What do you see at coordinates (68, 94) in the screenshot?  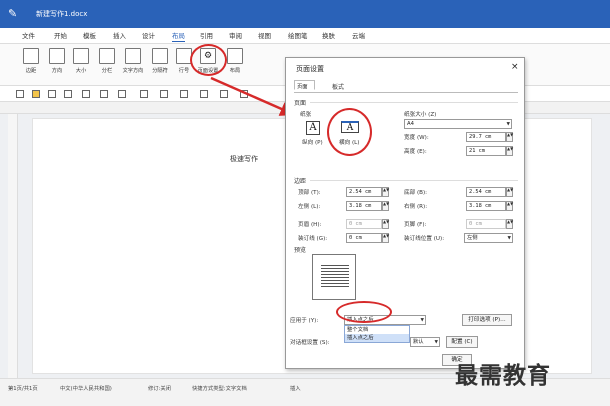 I see `redo-icon` at bounding box center [68, 94].